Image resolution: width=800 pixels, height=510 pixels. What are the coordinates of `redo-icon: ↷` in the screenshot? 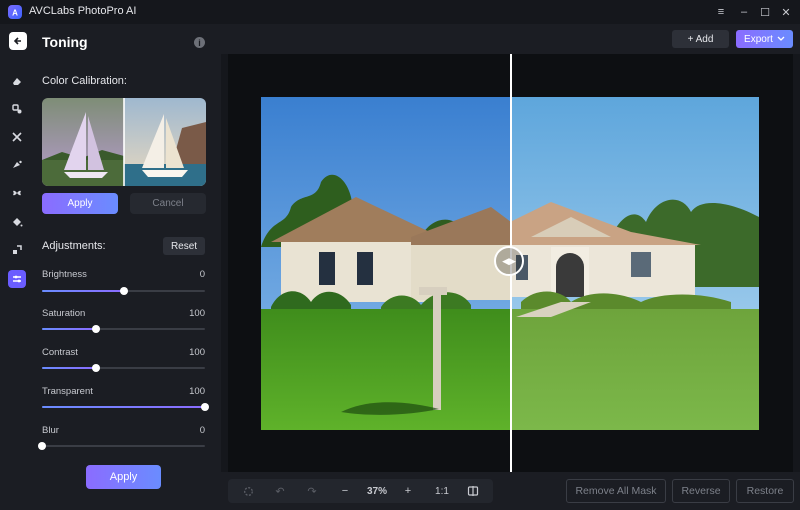 It's located at (312, 491).